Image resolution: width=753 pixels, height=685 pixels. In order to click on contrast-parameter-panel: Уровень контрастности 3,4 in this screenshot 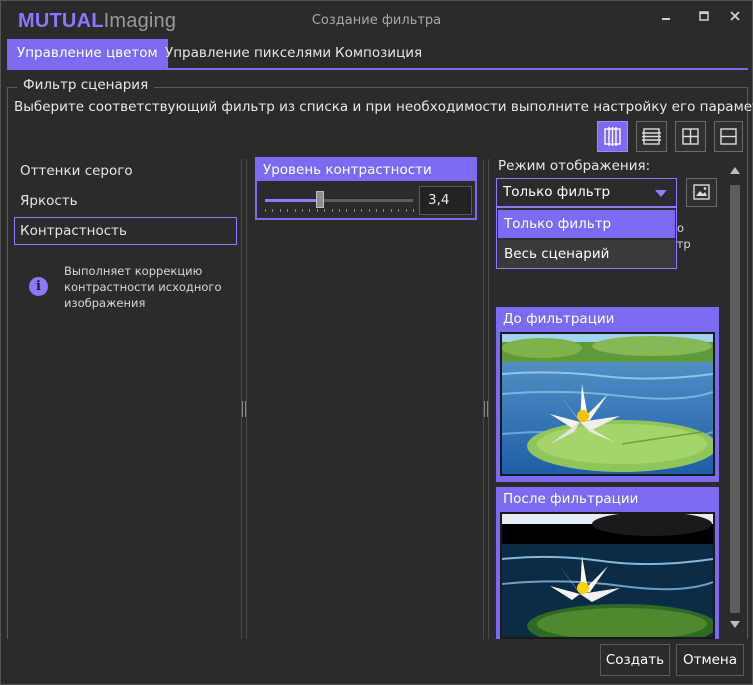, I will do `click(366, 188)`.